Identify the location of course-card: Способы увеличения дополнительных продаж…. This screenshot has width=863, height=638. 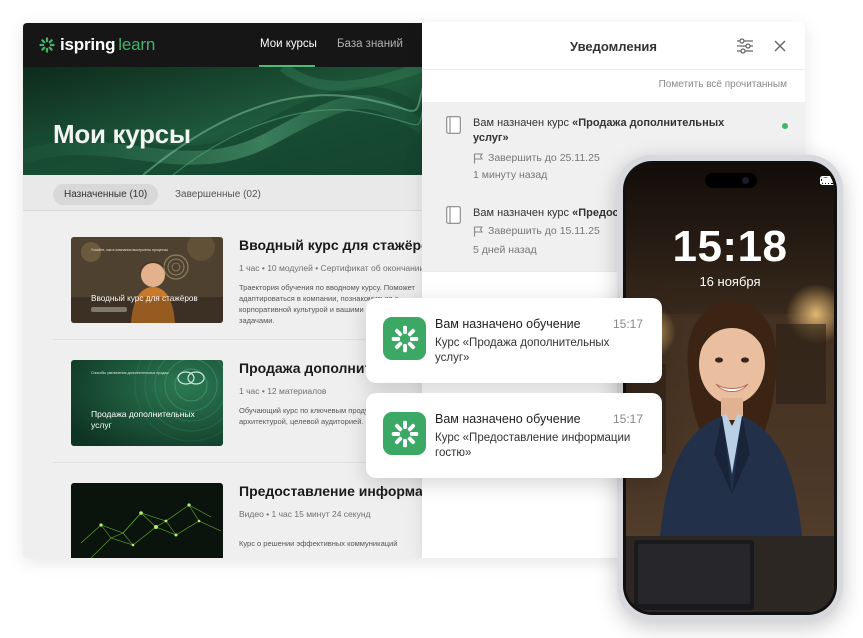
(223, 419).